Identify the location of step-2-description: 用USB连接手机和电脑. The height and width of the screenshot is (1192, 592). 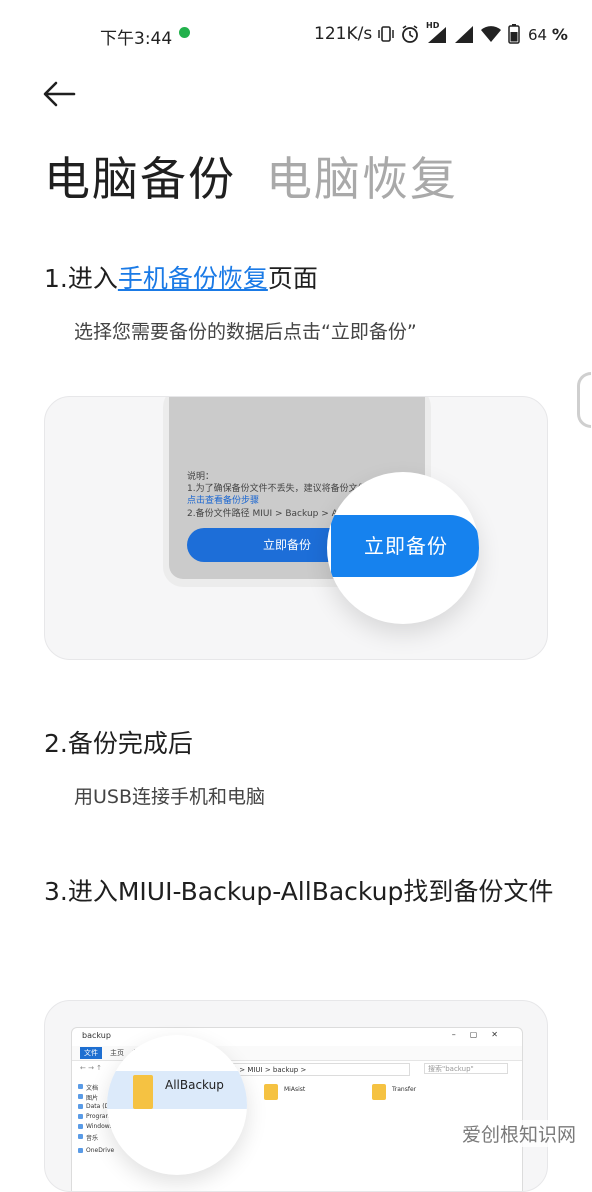
(170, 797).